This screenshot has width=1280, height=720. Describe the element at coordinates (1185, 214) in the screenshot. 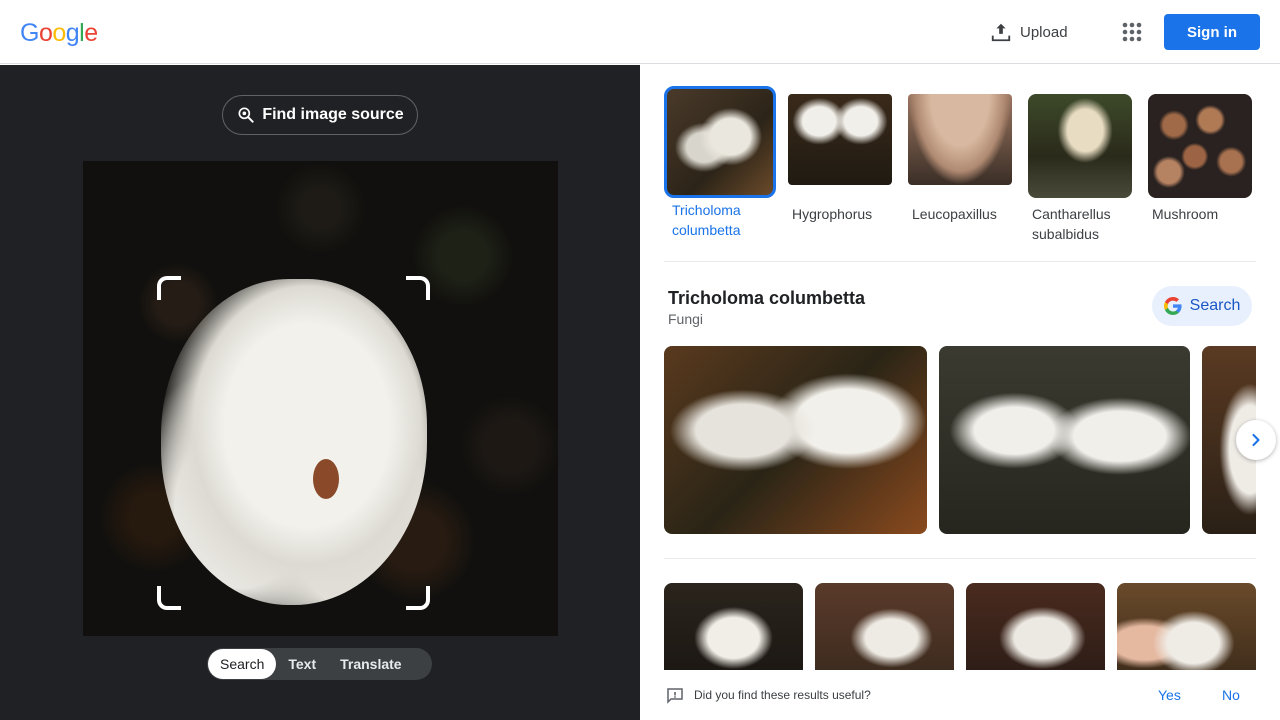

I see `chip-label: Mushroom` at that location.